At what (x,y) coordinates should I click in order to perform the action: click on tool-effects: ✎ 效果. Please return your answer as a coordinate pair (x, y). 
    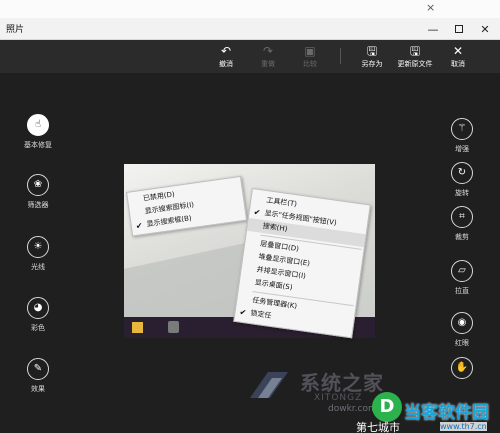
    Looking at the image, I should click on (38, 376).